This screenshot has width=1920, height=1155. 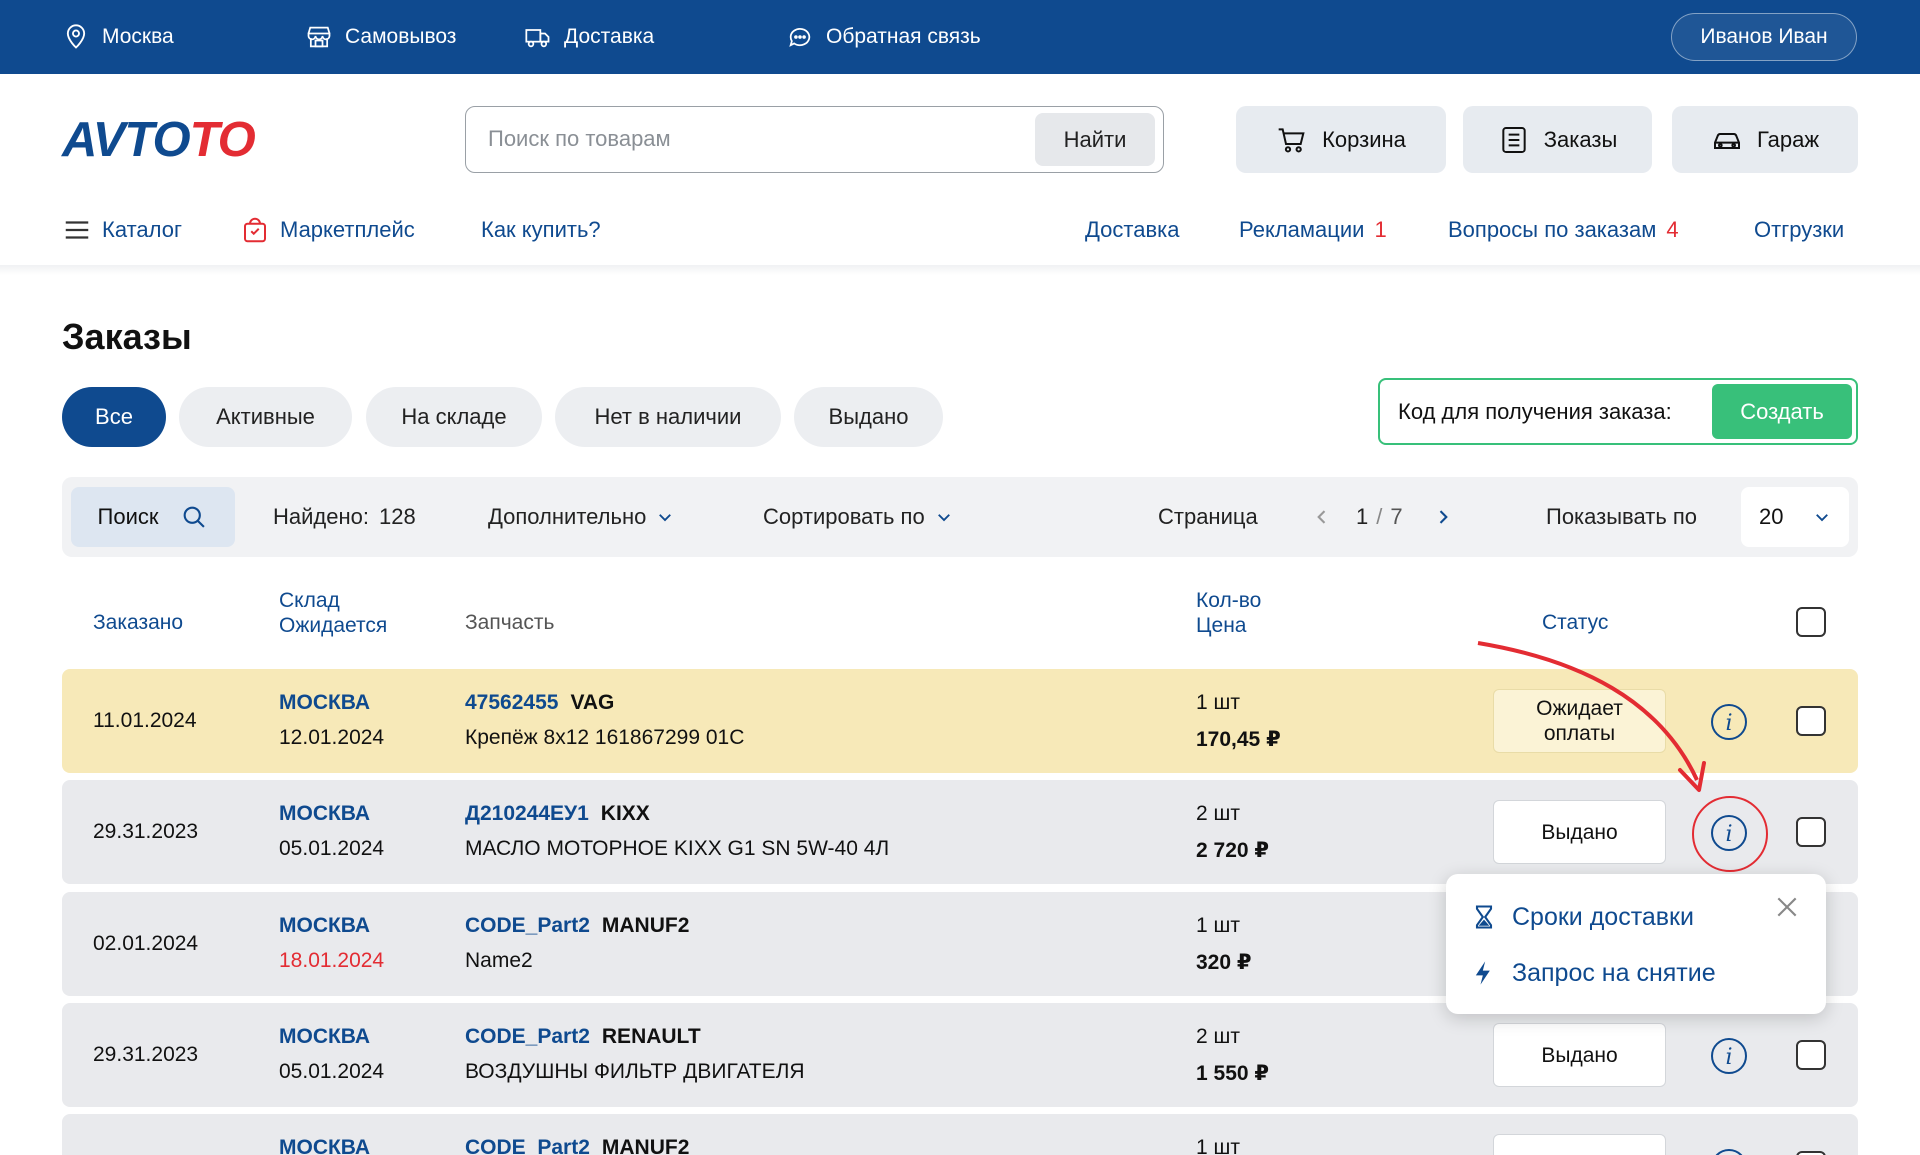 I want to click on price: 2 720 ₽, so click(x=1232, y=850).